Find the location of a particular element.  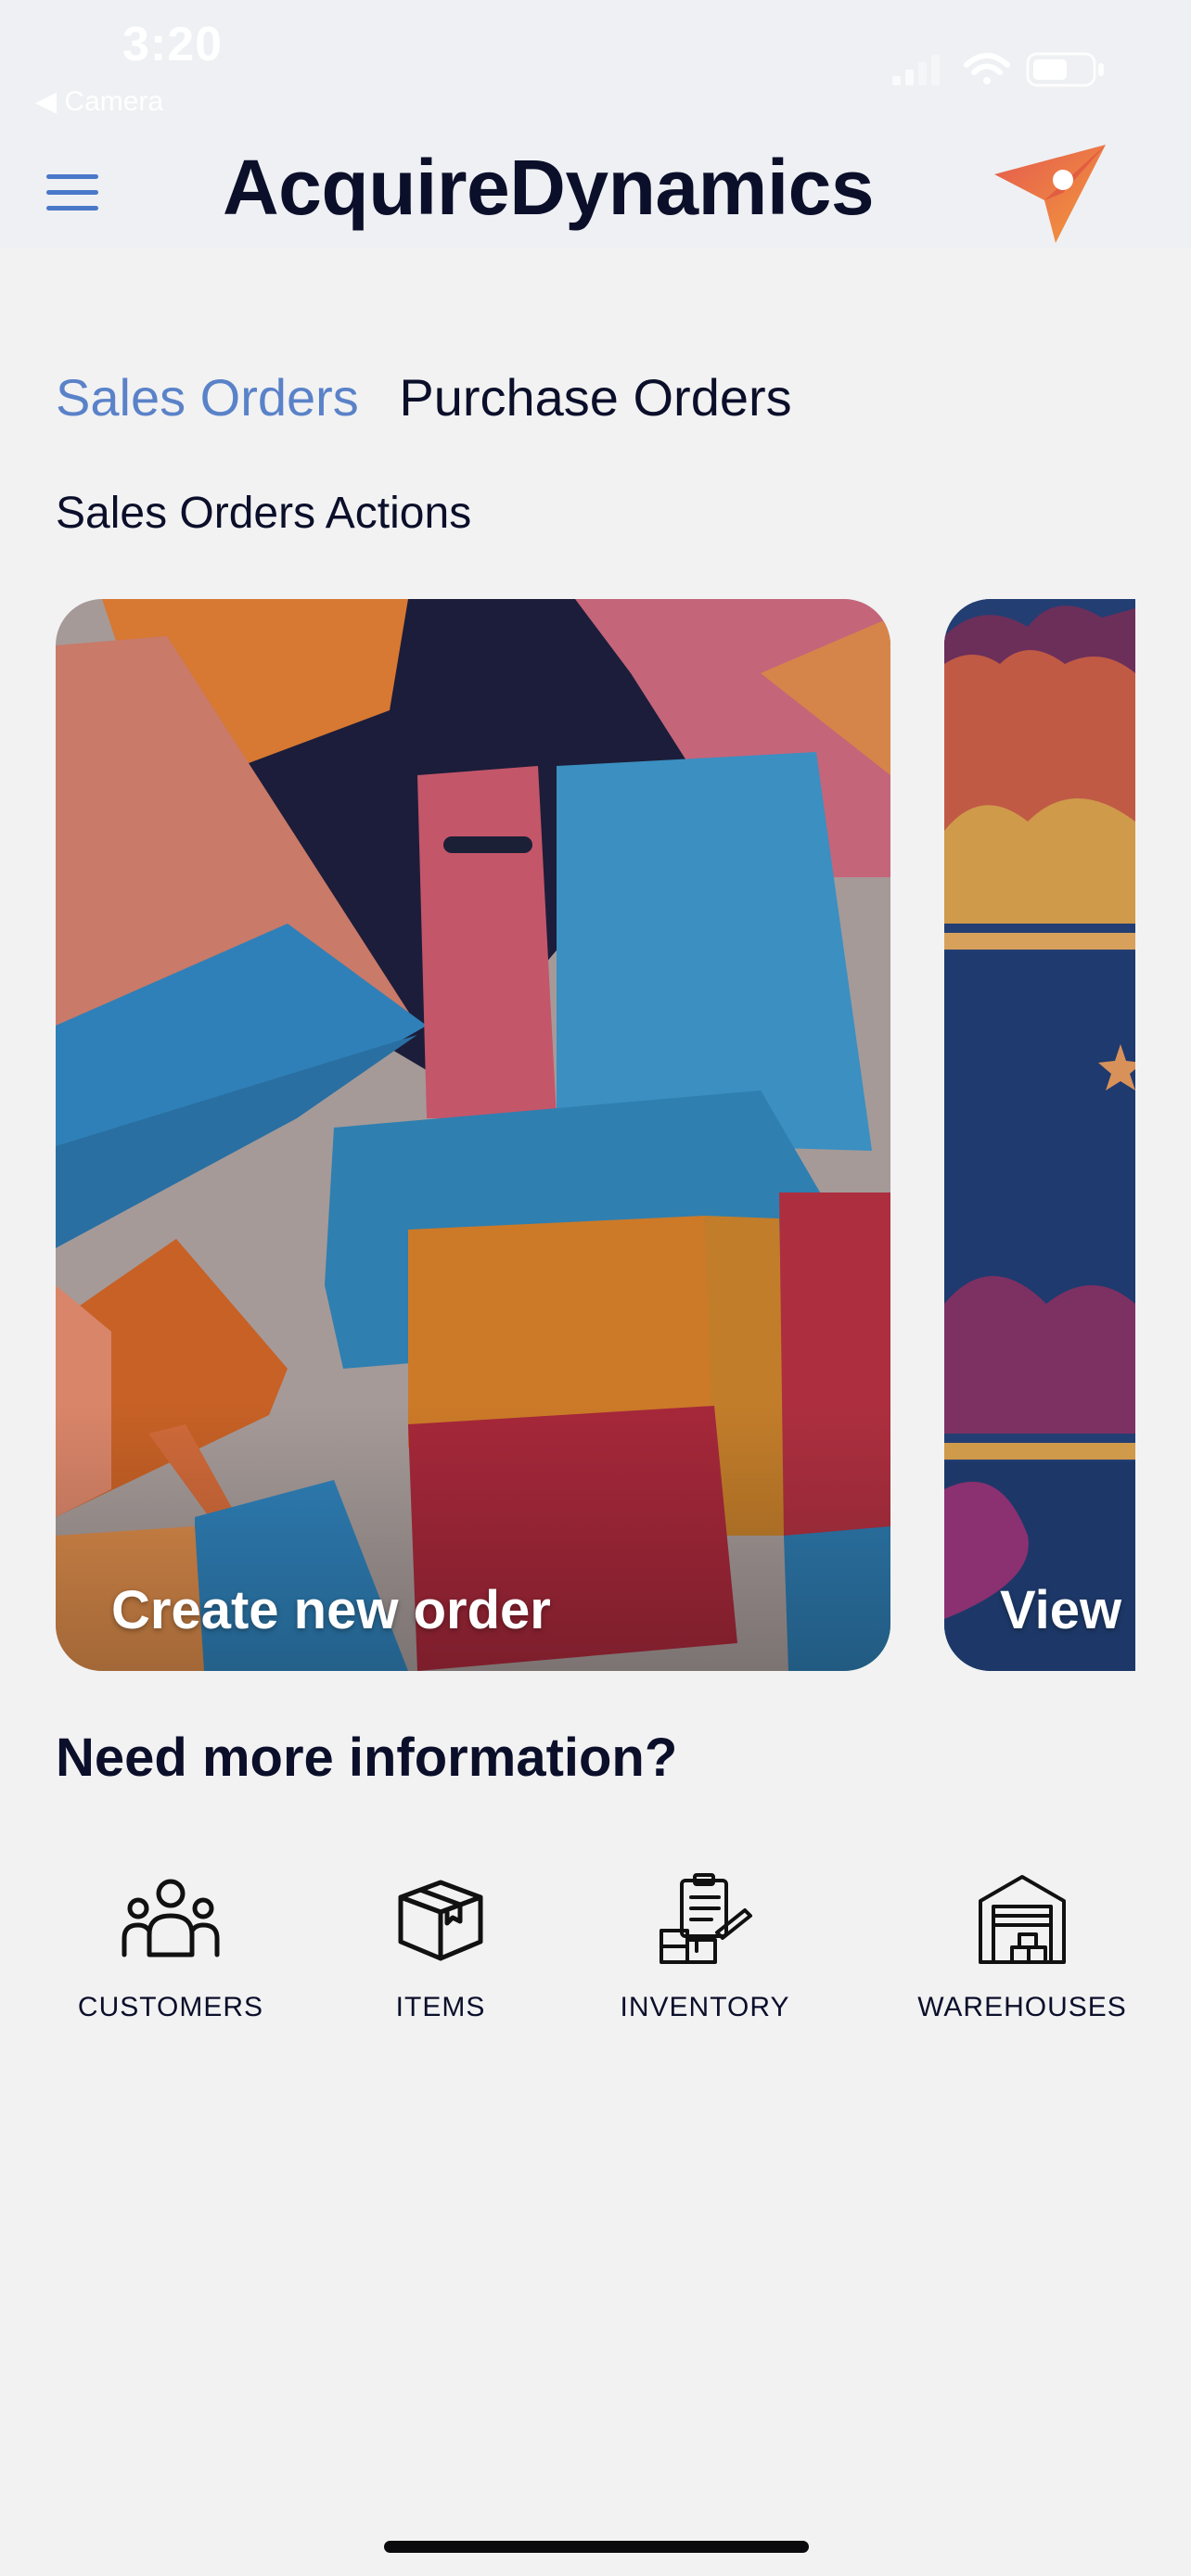

inventory-link: INVENTORY is located at coordinates (705, 1948).